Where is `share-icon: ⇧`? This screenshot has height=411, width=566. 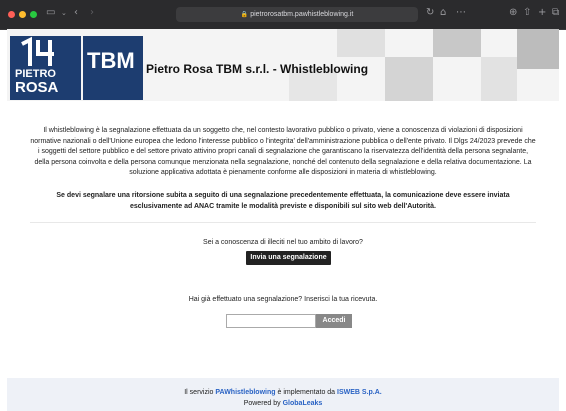 share-icon: ⇧ is located at coordinates (527, 13).